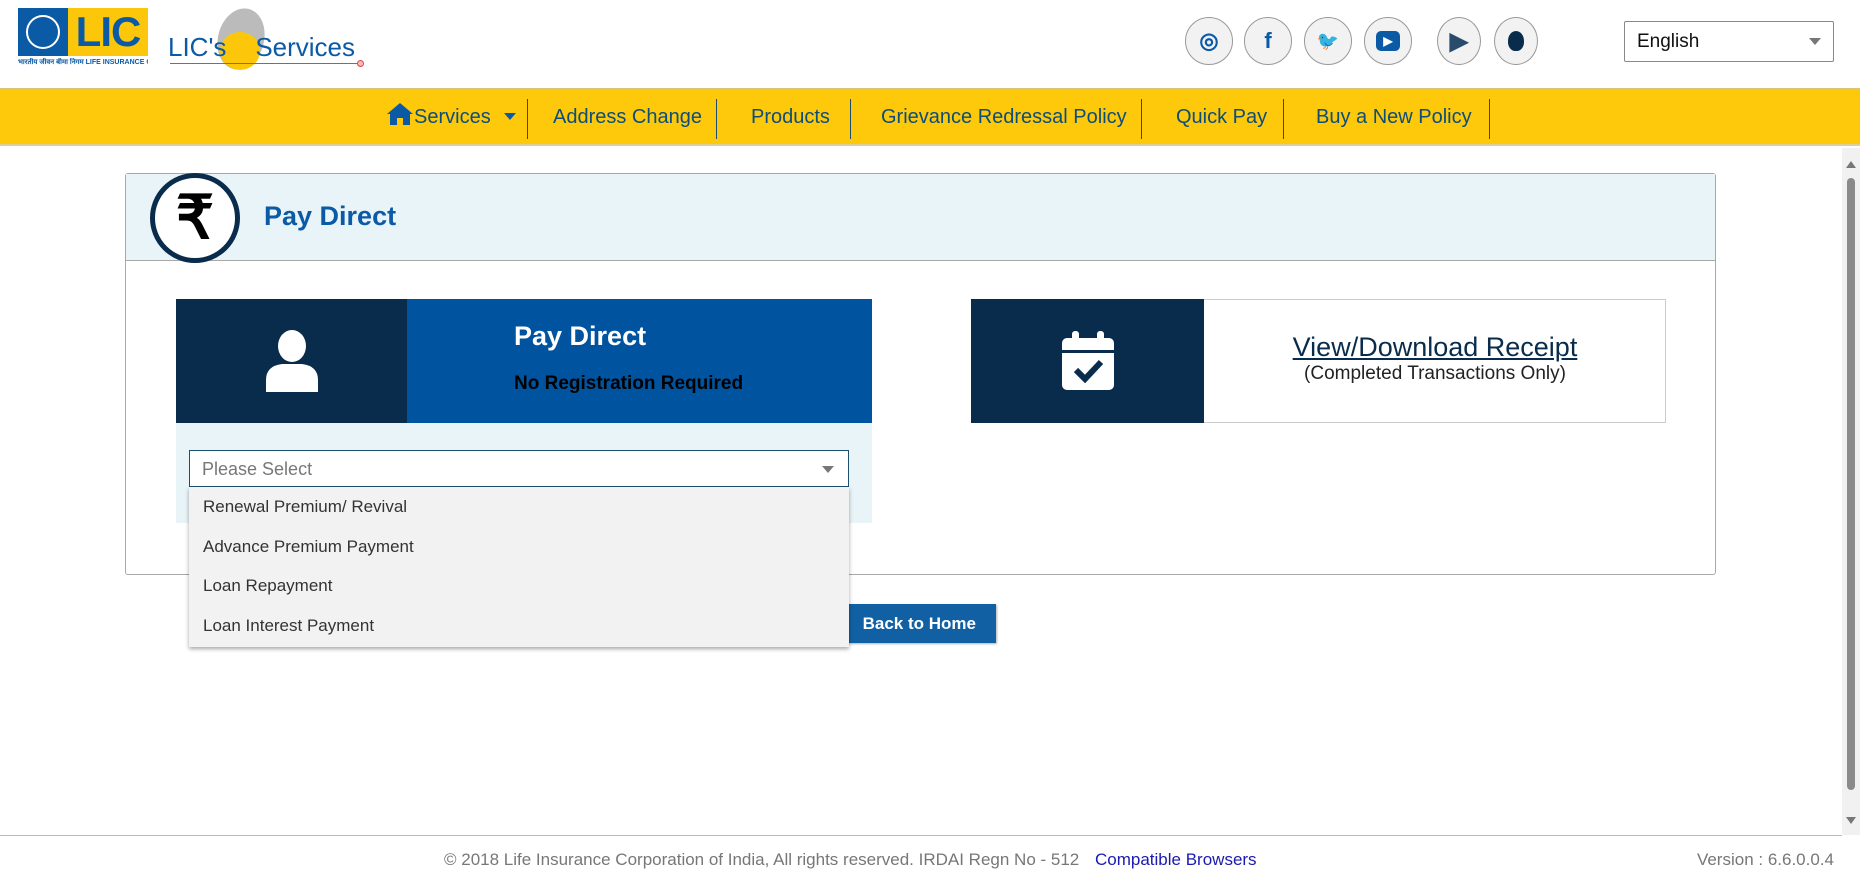 The width and height of the screenshot is (1860, 885). I want to click on twitter-glyph: 🐦, so click(1328, 40).